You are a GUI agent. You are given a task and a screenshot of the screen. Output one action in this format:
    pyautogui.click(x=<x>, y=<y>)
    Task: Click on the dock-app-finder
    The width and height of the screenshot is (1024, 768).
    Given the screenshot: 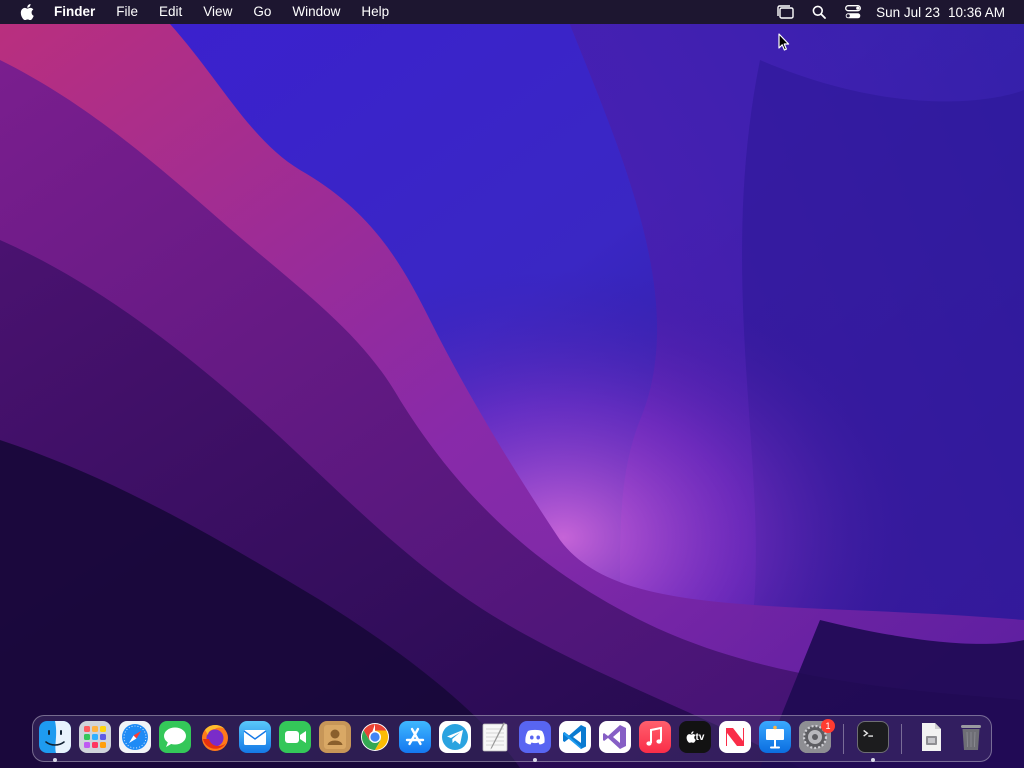 What is the action you would take?
    pyautogui.click(x=55, y=737)
    